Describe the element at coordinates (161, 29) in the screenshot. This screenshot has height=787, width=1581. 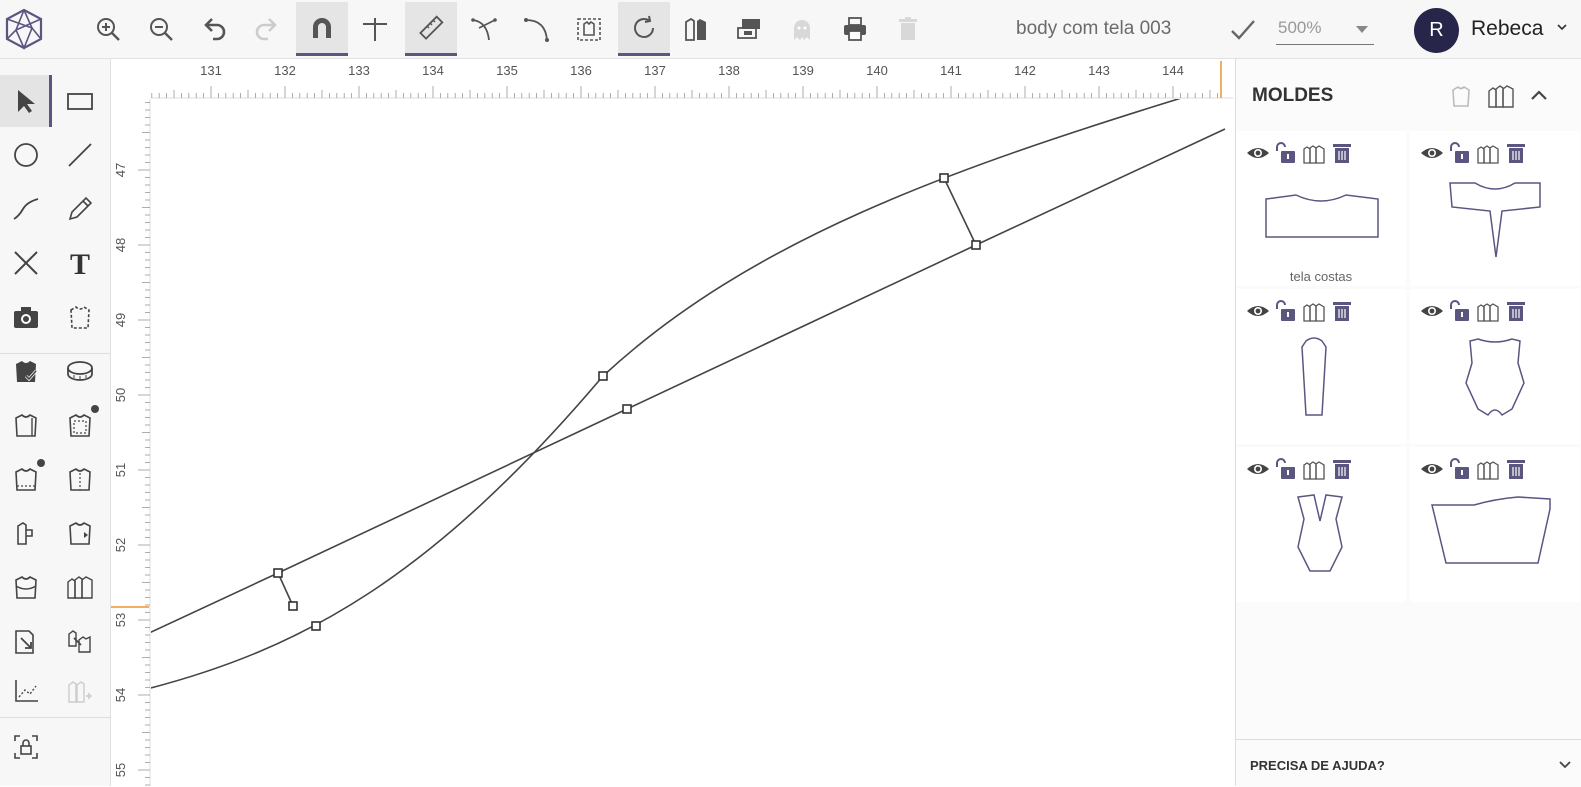
I see `zoom-out-button` at that location.